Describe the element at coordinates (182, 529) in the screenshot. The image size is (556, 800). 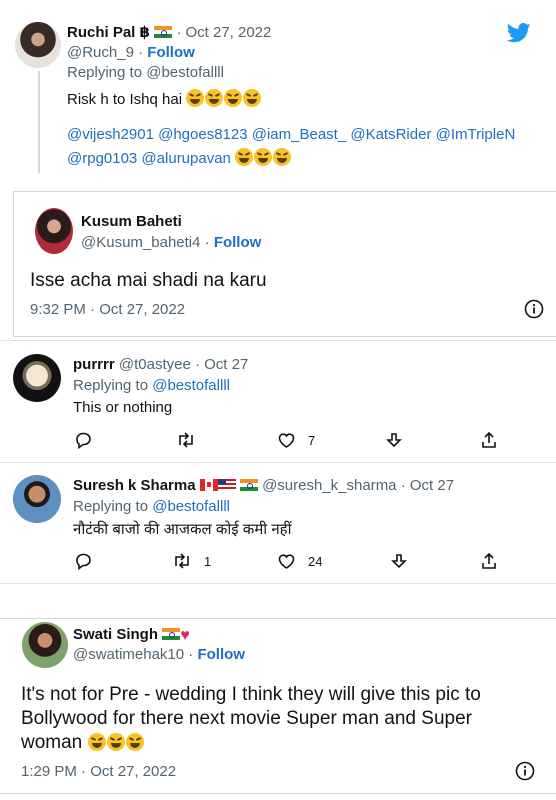
I see `reply-text: नौटंकी बाजो की आजकल कोई कमी नहीं` at that location.